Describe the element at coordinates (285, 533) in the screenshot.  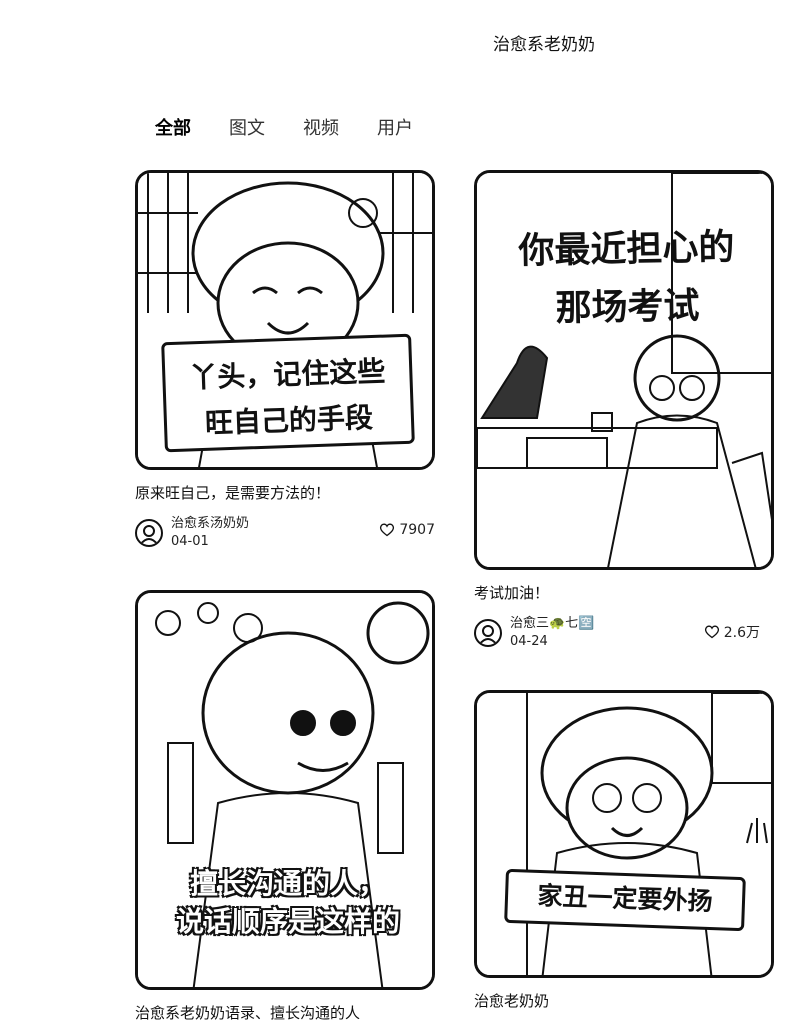
I see `post-meta: 治愈系汤奶奶 04-01 7907` at that location.